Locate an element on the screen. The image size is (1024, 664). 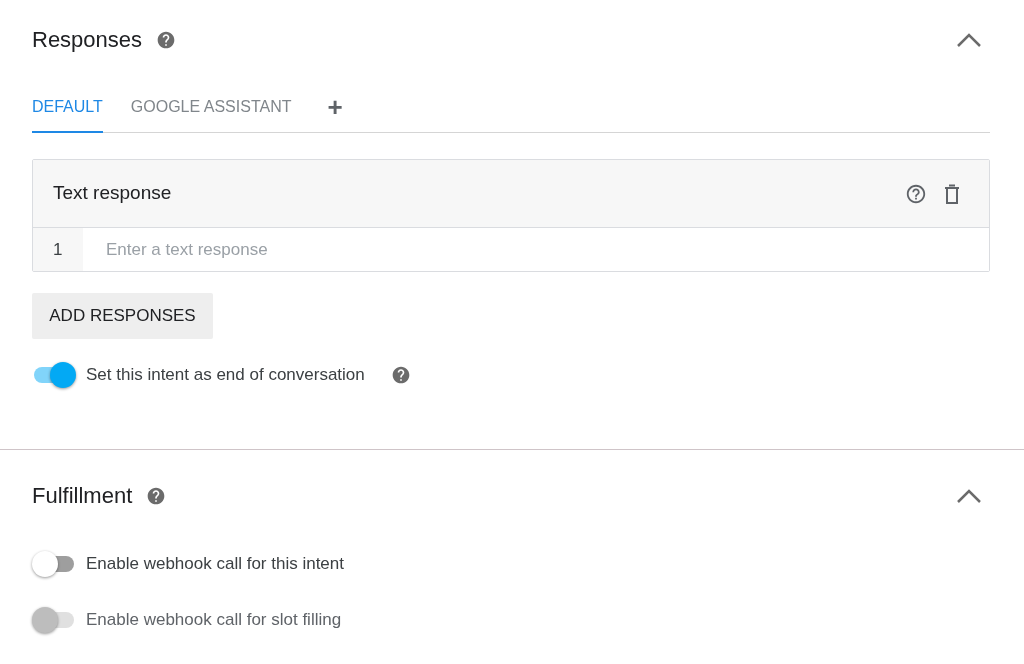
text-response-input: Enter a text response is located at coordinates (541, 249).